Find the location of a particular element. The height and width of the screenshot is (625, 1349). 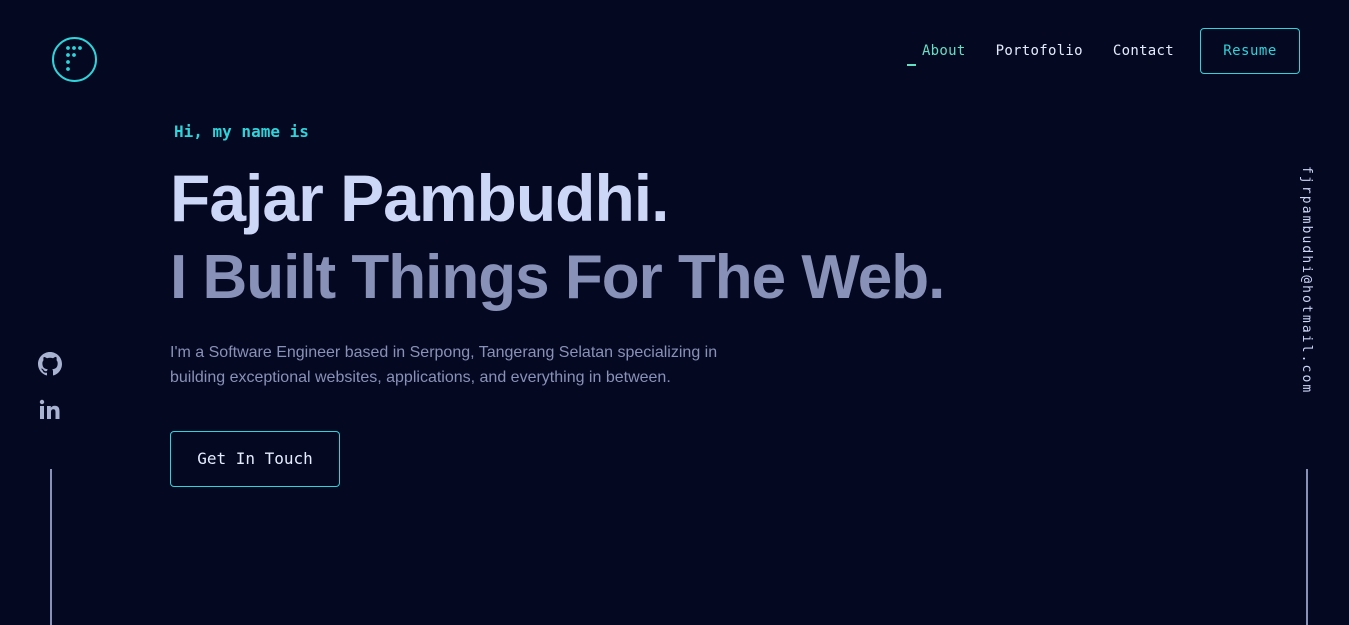

nav-link-portofolio: Portofolio is located at coordinates (1039, 51).